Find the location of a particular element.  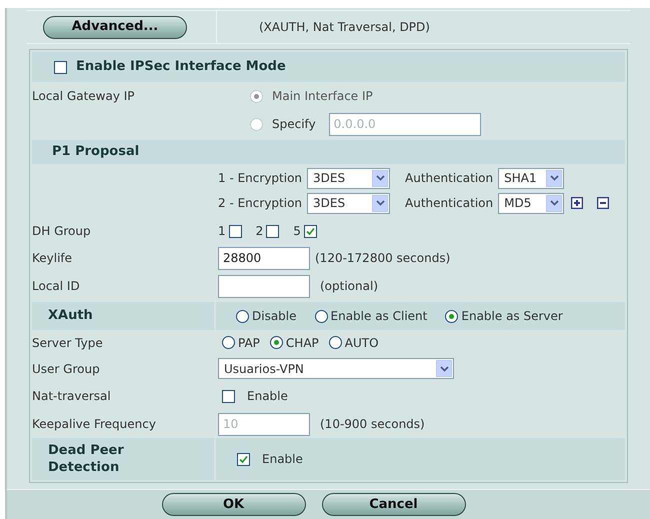

option-label: Main Interface IP is located at coordinates (322, 96).